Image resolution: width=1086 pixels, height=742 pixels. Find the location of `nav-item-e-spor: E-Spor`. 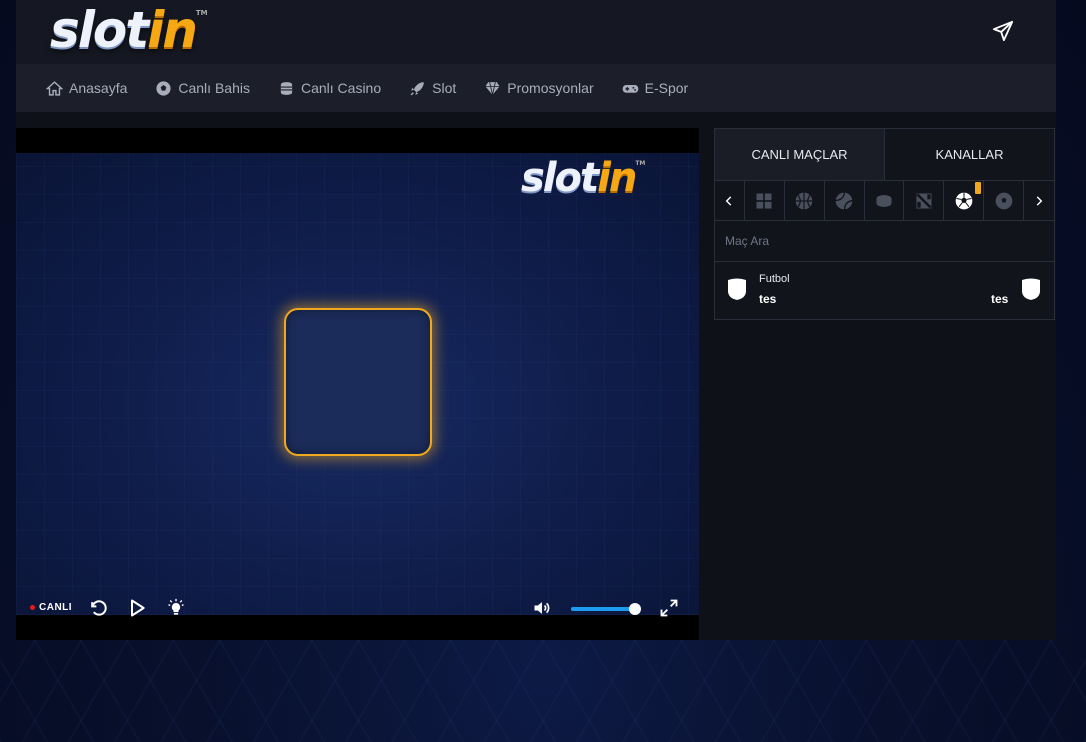

nav-item-e-spor: E-Spor is located at coordinates (655, 88).